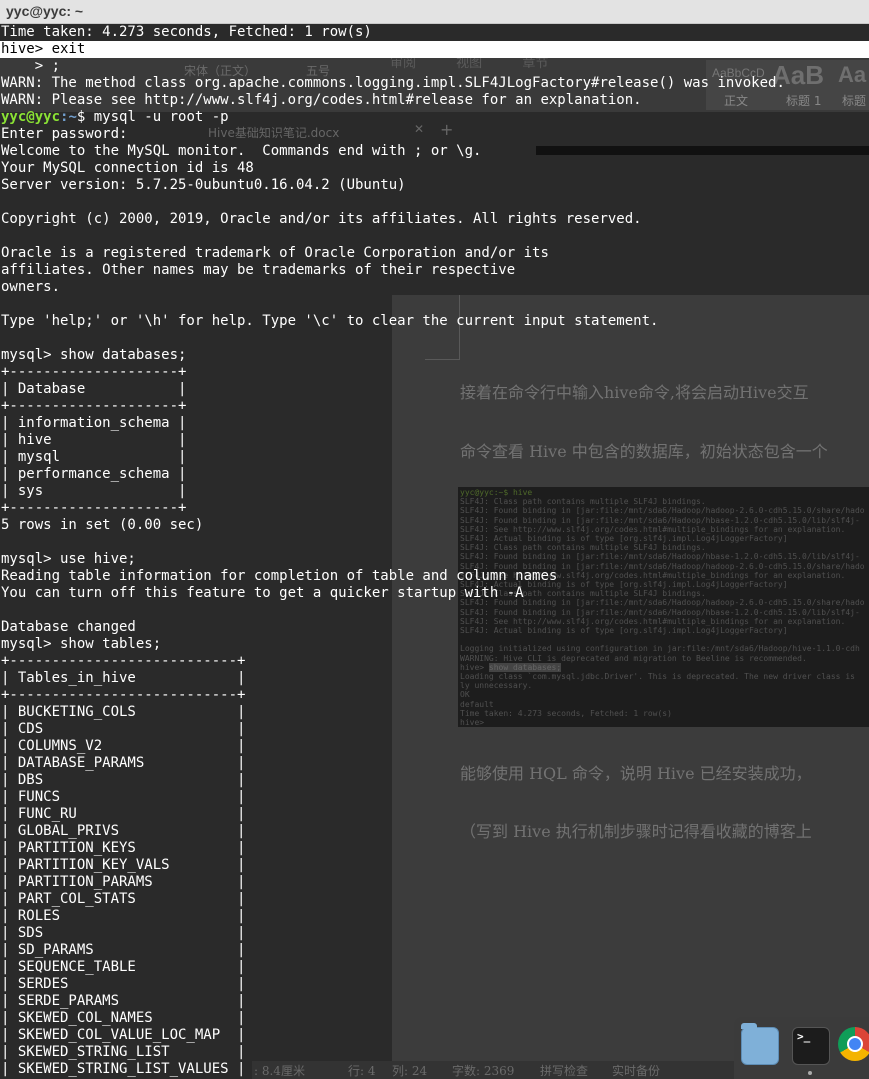 Image resolution: width=869 pixels, height=1079 pixels. What do you see at coordinates (702, 150) in the screenshot?
I see `doc-dark-bar` at bounding box center [702, 150].